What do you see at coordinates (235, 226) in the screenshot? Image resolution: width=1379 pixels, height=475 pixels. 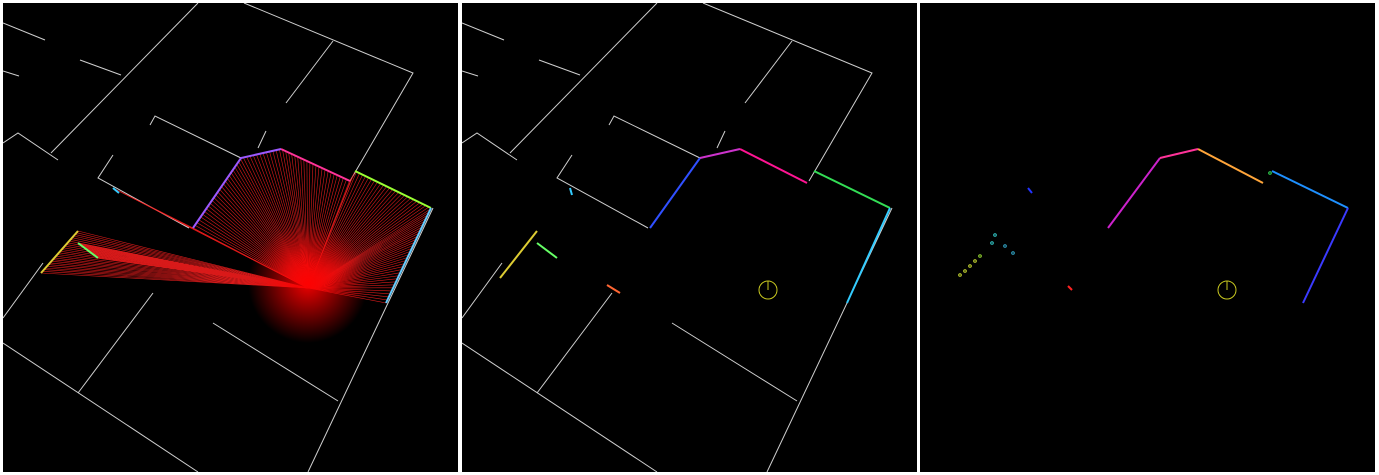 I see `laser-rays` at bounding box center [235, 226].